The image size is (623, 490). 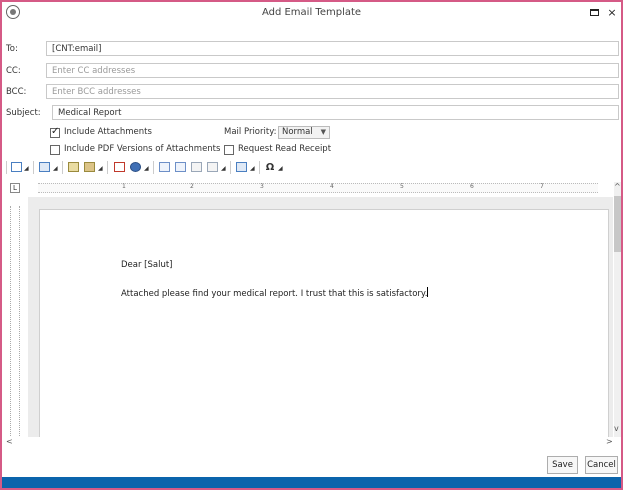 What do you see at coordinates (318, 188) in the screenshot?
I see `ruler-bar: 1 2 3 4 5 6 7` at bounding box center [318, 188].